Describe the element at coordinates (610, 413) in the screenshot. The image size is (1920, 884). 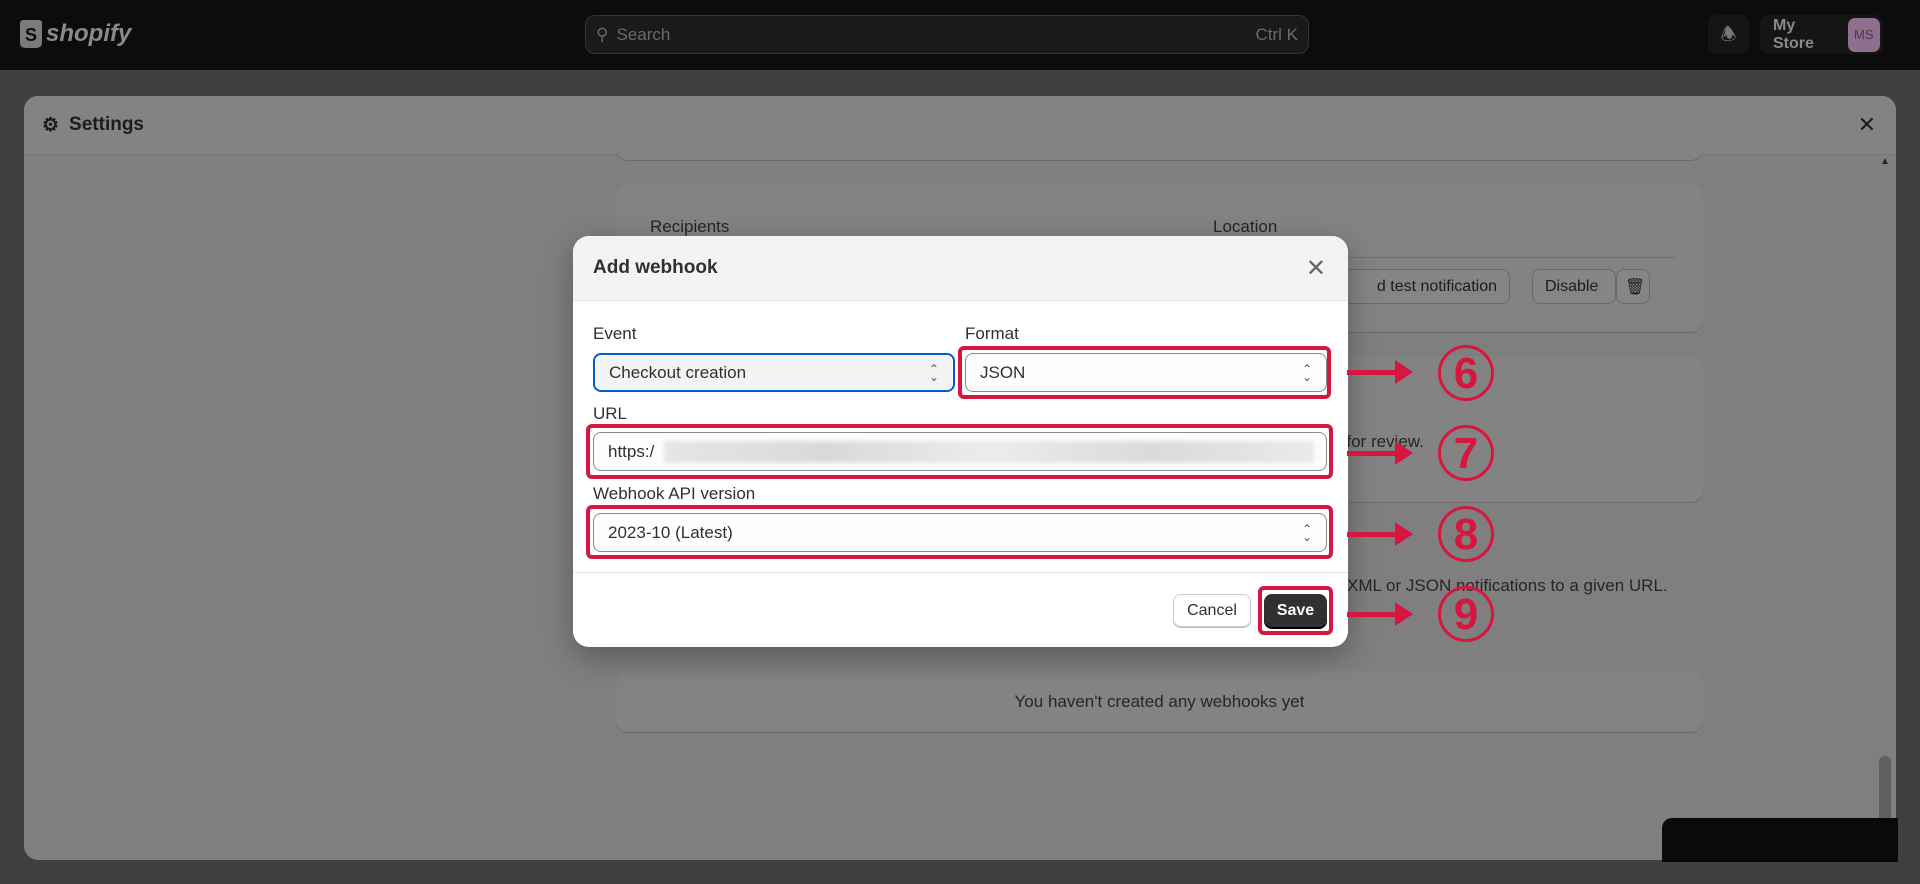
I see `url-label: URL` at that location.